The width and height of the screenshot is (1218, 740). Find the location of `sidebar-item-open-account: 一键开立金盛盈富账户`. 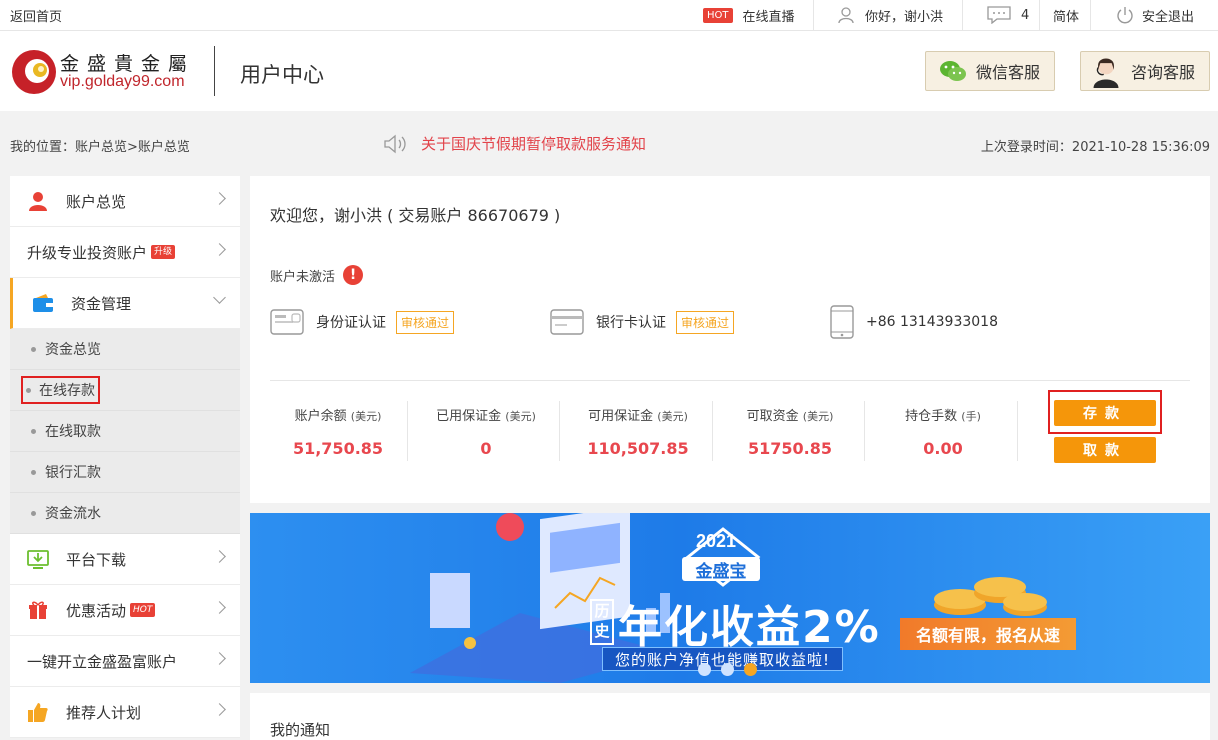

sidebar-item-open-account: 一键开立金盛盈富账户 is located at coordinates (125, 661).